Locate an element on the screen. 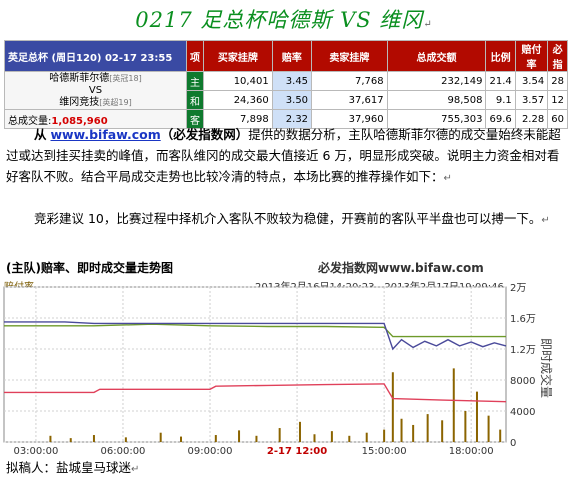 This screenshot has height=479, width=568. y-tick-label: 1.2万 is located at coordinates (523, 350).